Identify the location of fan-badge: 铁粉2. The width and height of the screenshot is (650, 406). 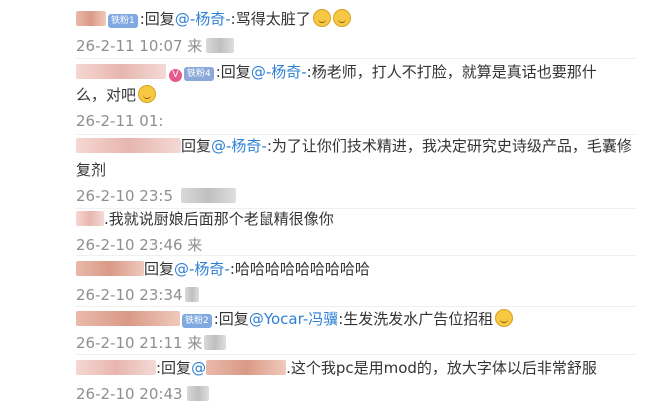
(197, 321).